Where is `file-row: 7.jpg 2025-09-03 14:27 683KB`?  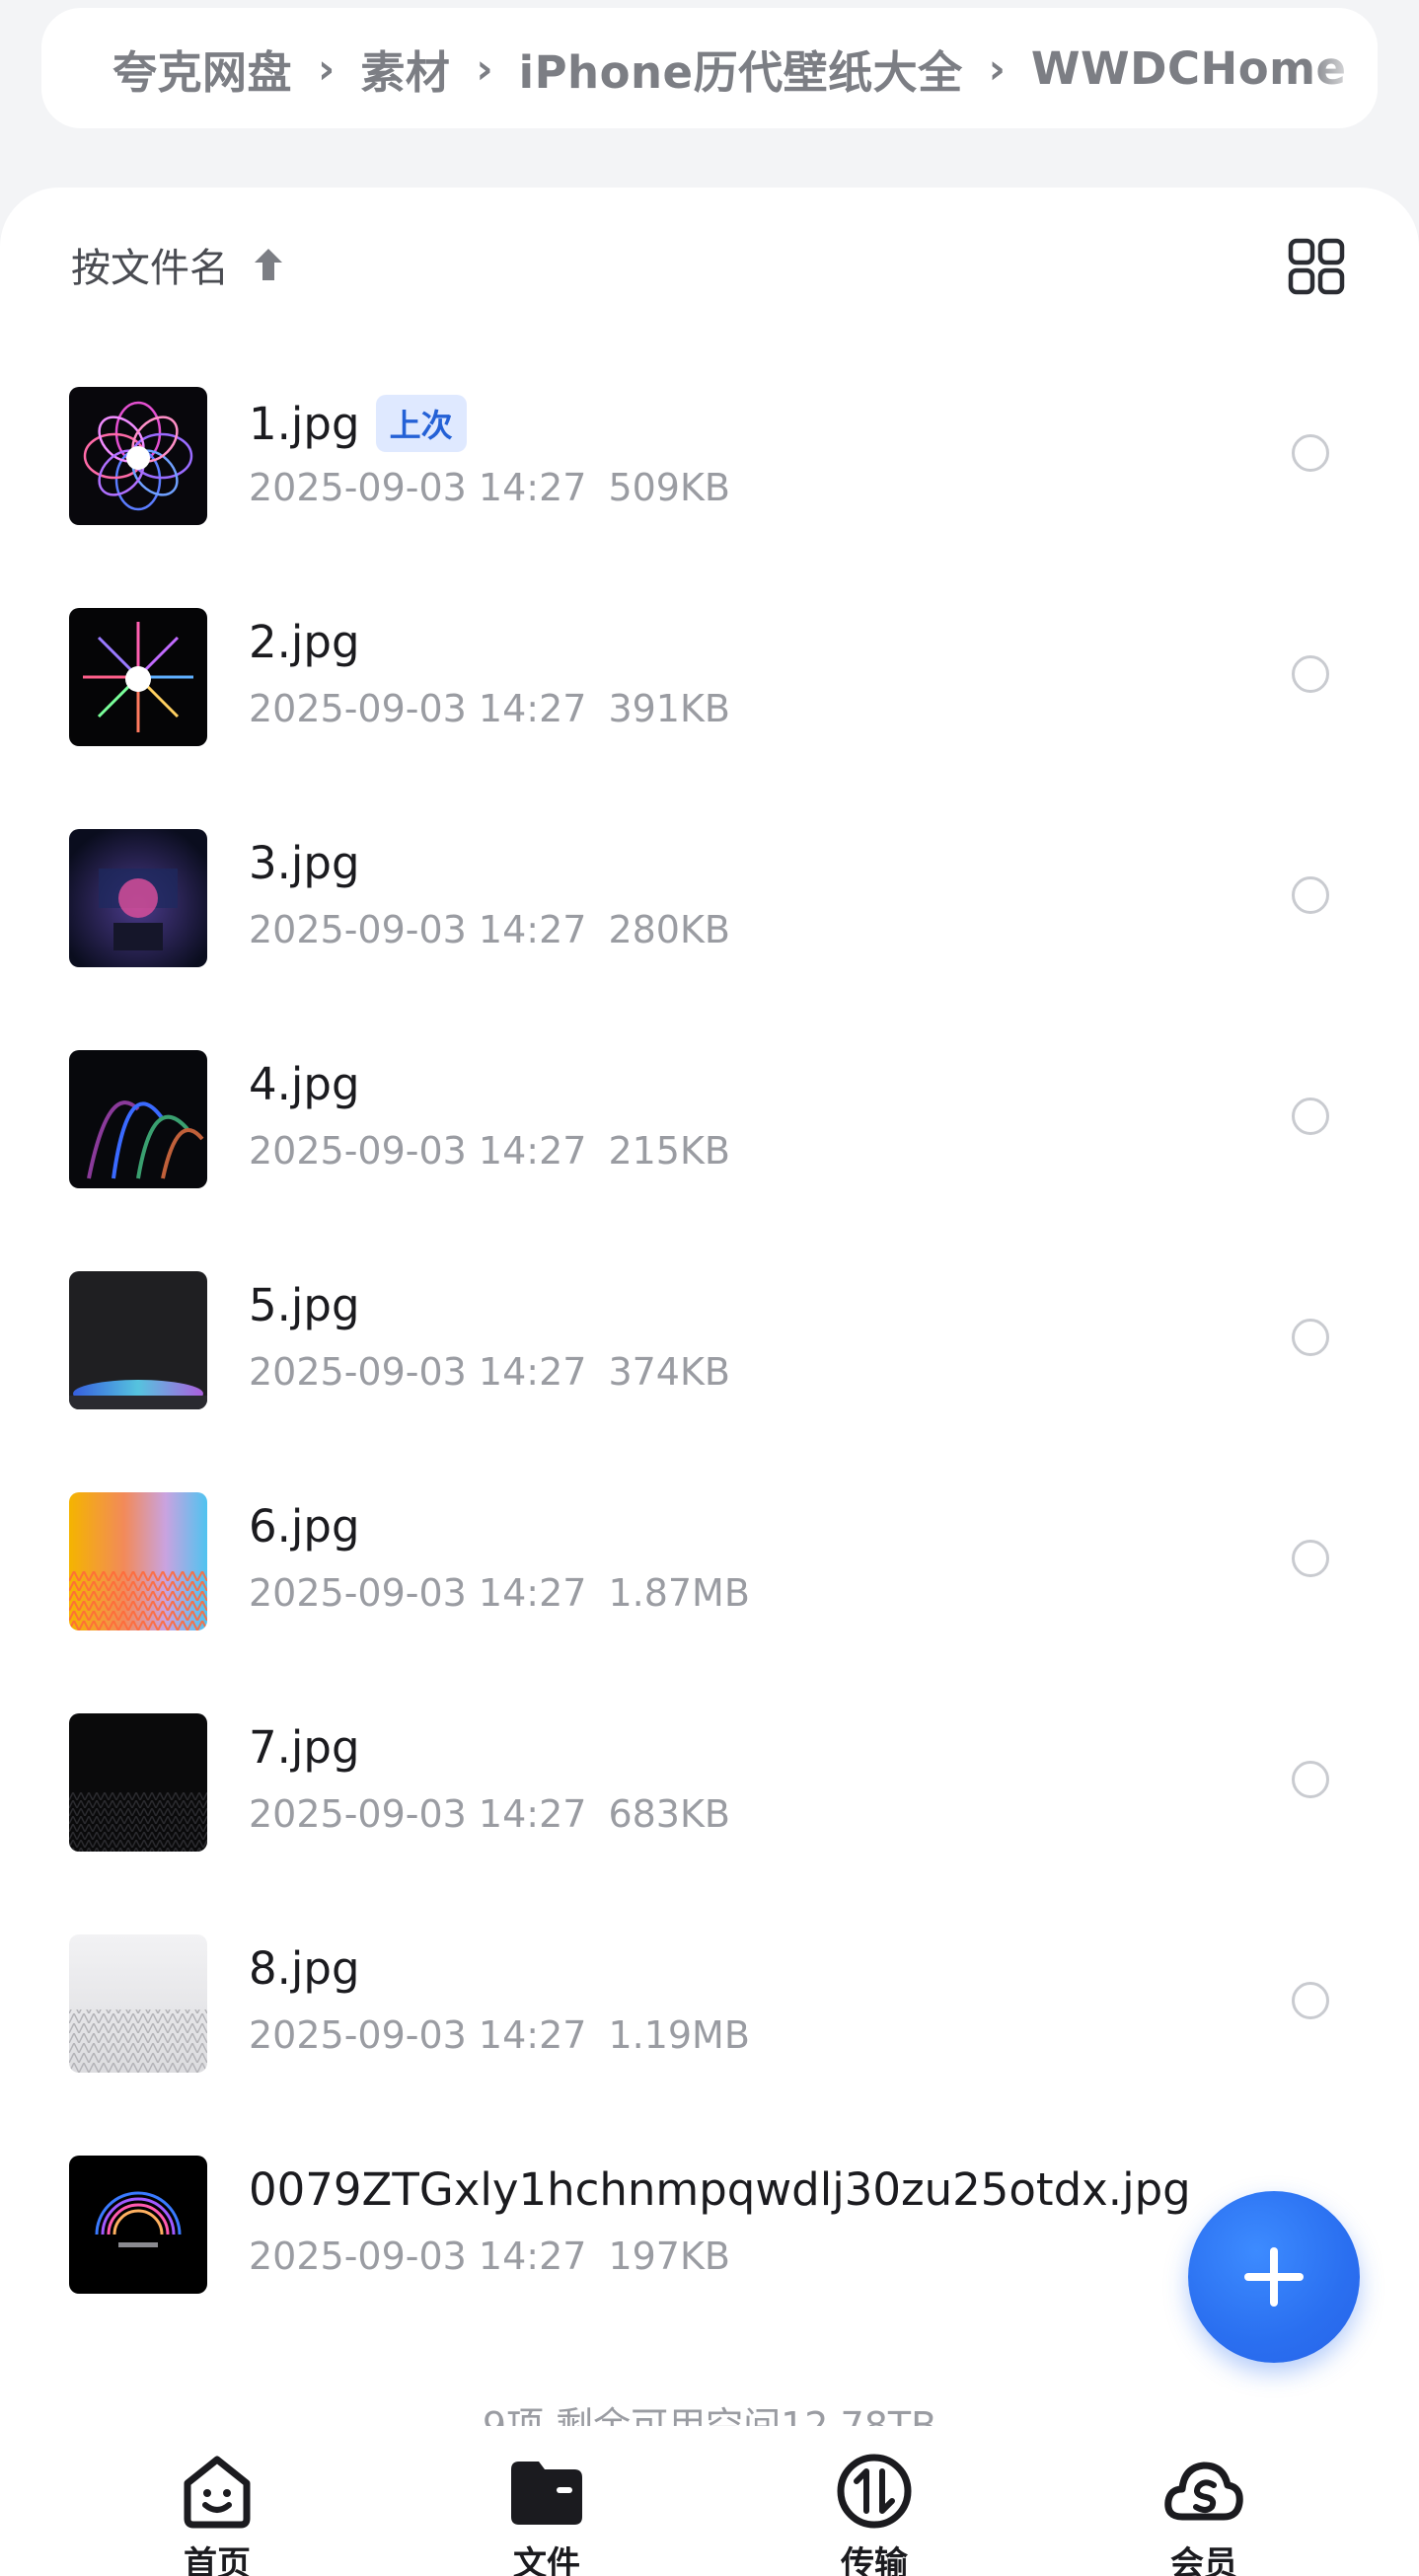 file-row: 7.jpg 2025-09-03 14:27 683KB is located at coordinates (709, 1823).